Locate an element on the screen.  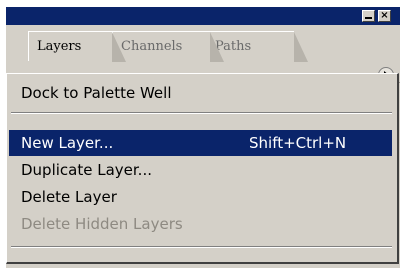
tab-channels: Channels is located at coordinates (168, 46).